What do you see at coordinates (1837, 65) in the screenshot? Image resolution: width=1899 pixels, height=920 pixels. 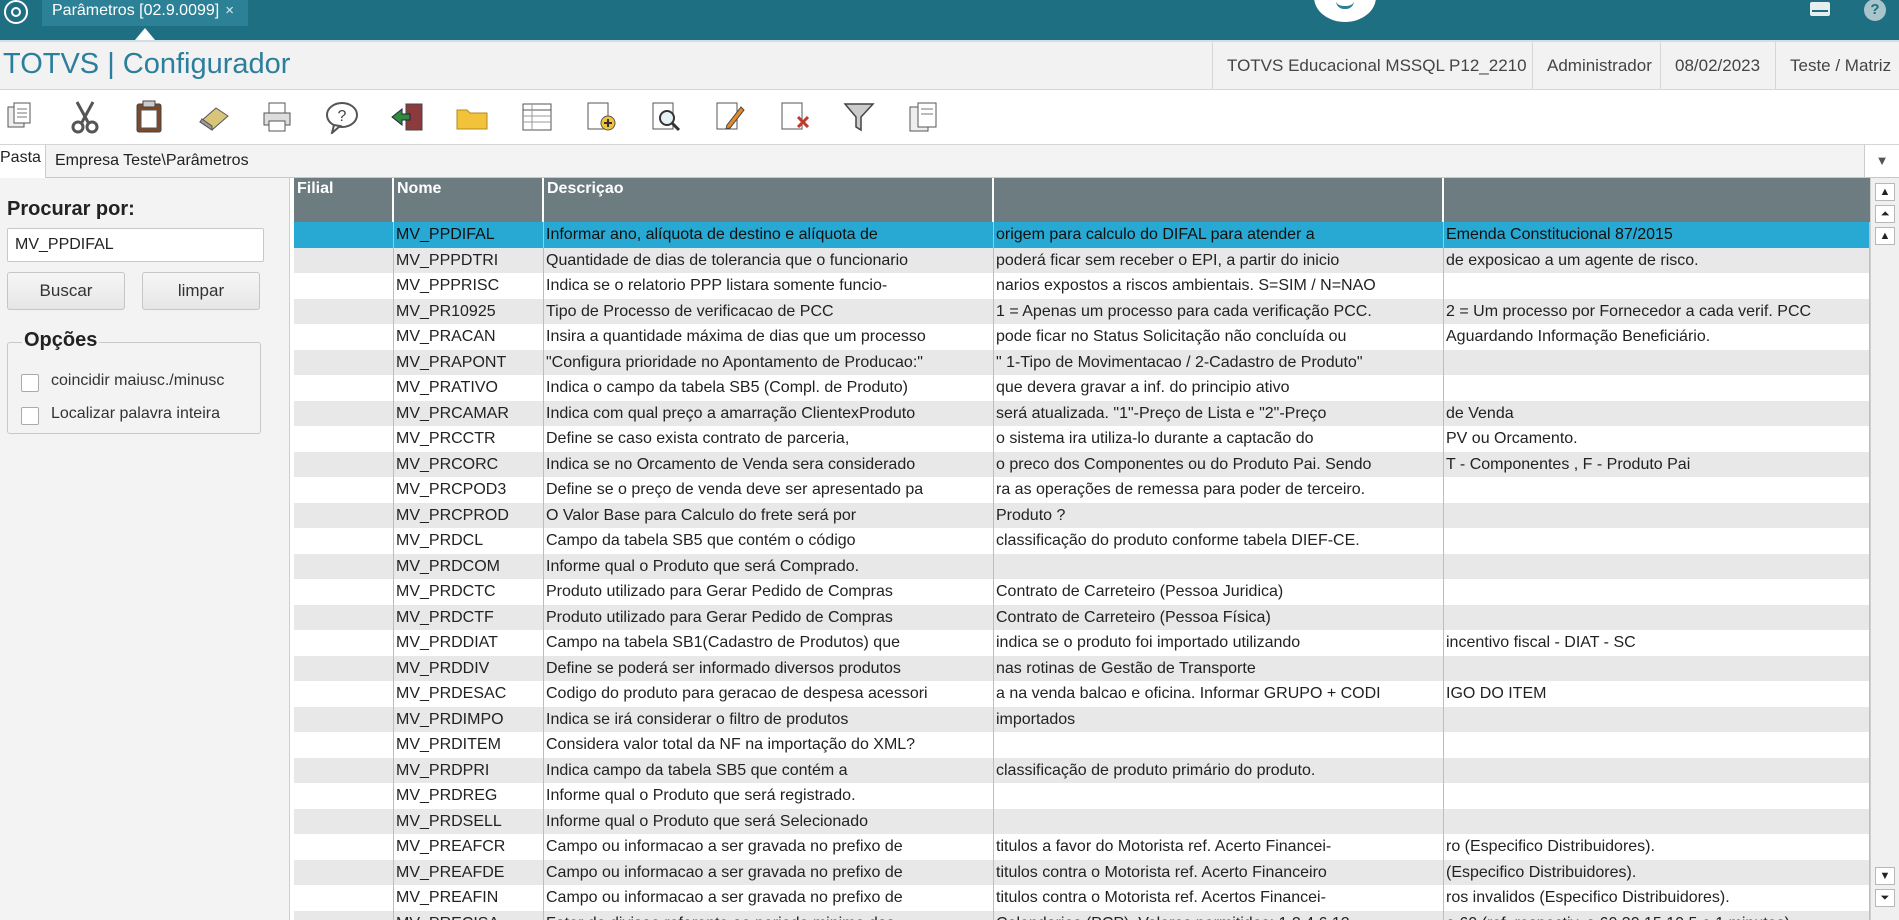 I see `company-info: Teste / Matriz` at bounding box center [1837, 65].